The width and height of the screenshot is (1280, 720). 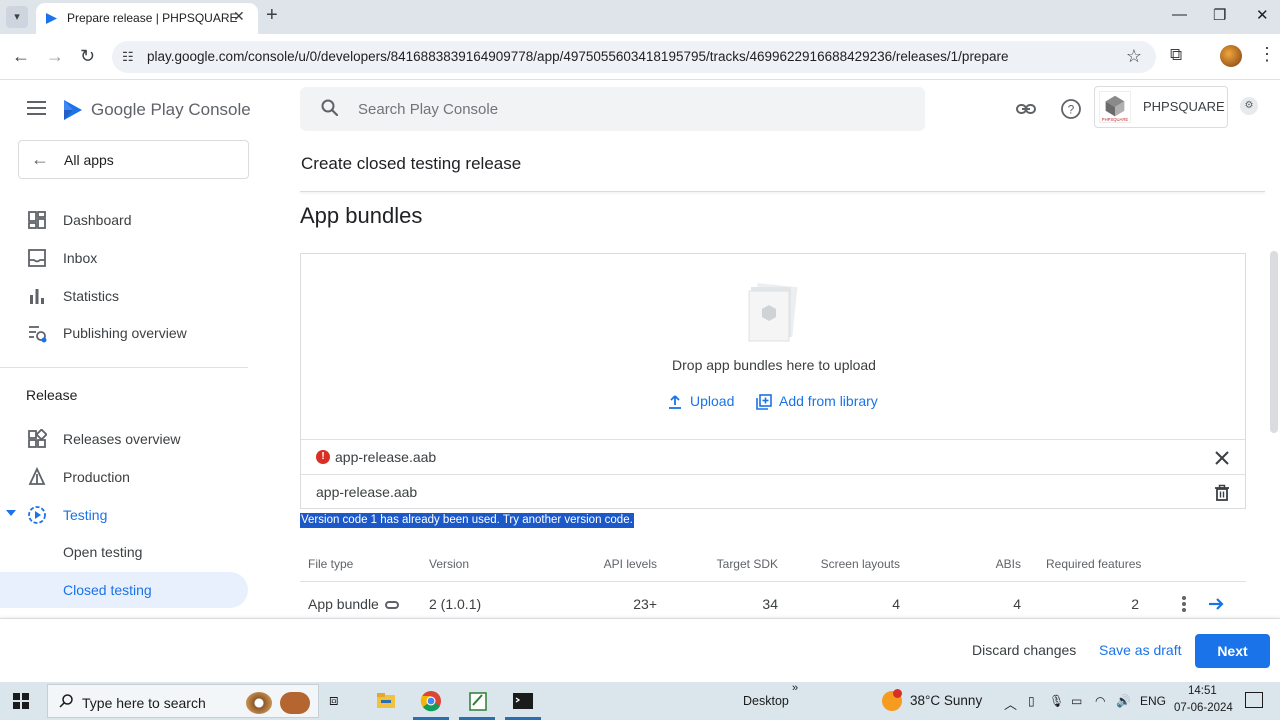 What do you see at coordinates (259, 703) in the screenshot?
I see `search-highlight-icon` at bounding box center [259, 703].